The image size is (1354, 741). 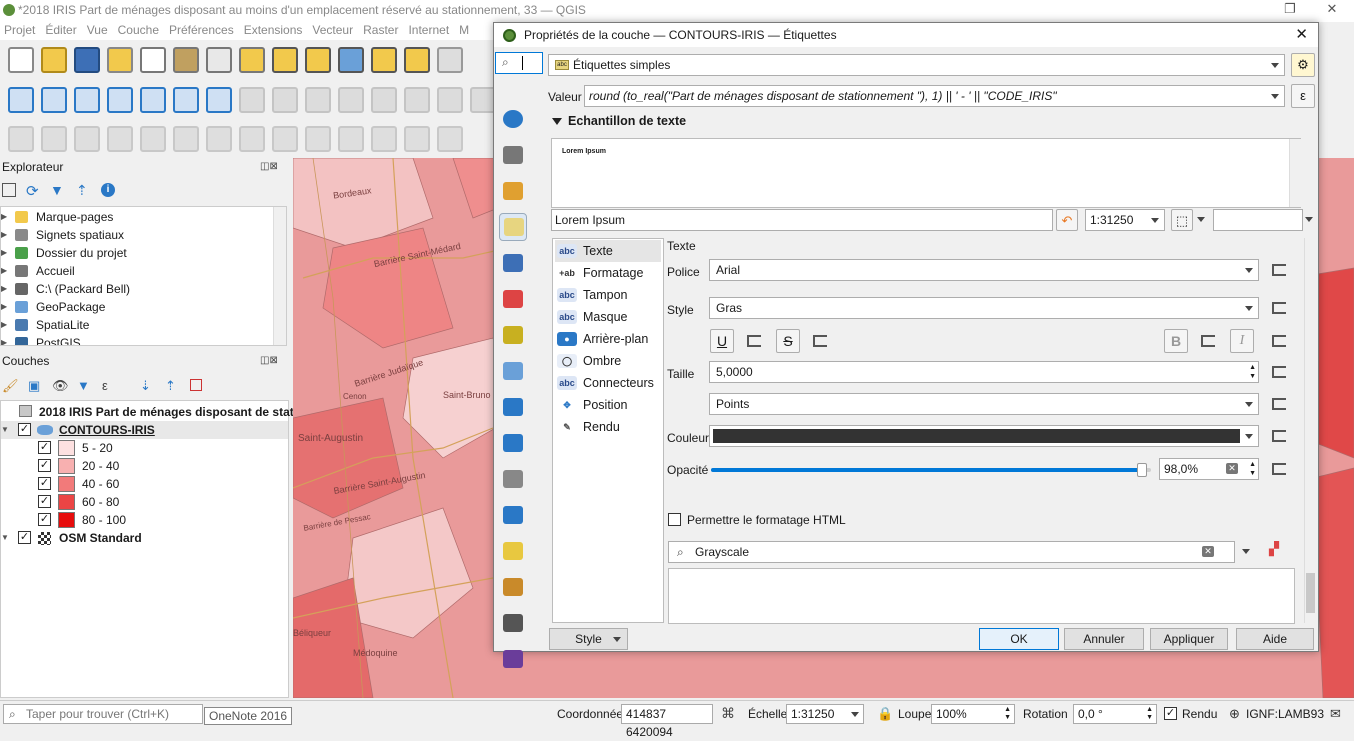 I want to click on pan-to-selection-icon, so click(x=252, y=60).